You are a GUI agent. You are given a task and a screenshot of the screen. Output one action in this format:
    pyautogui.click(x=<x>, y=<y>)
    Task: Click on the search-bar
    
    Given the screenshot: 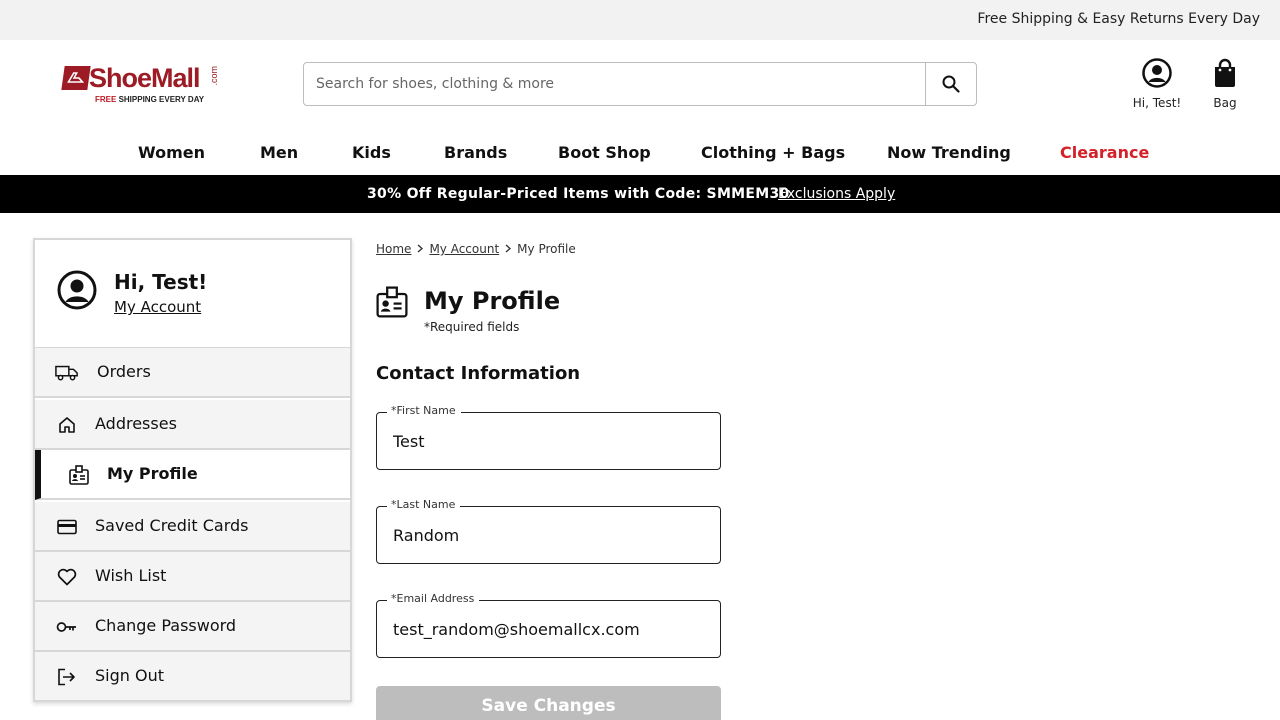 What is the action you would take?
    pyautogui.click(x=640, y=84)
    